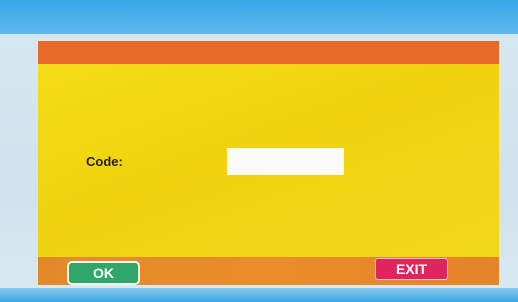  Describe the element at coordinates (259, 17) in the screenshot. I see `top-bar` at that location.